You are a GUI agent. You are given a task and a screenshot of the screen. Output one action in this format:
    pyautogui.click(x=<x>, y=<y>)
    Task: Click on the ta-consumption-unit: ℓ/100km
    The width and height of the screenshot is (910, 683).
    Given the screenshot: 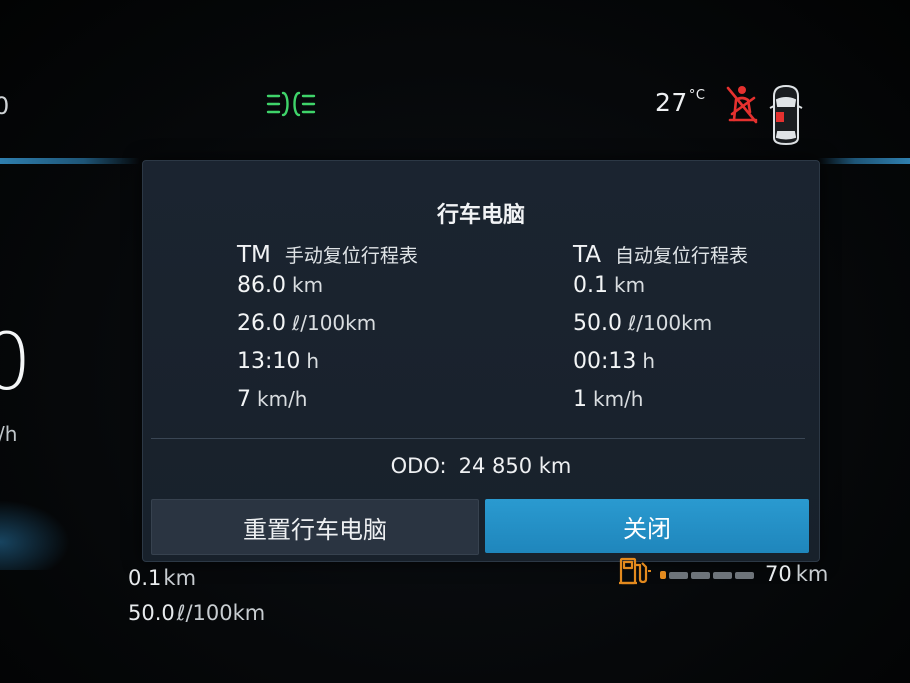 What is the action you would take?
    pyautogui.click(x=670, y=323)
    